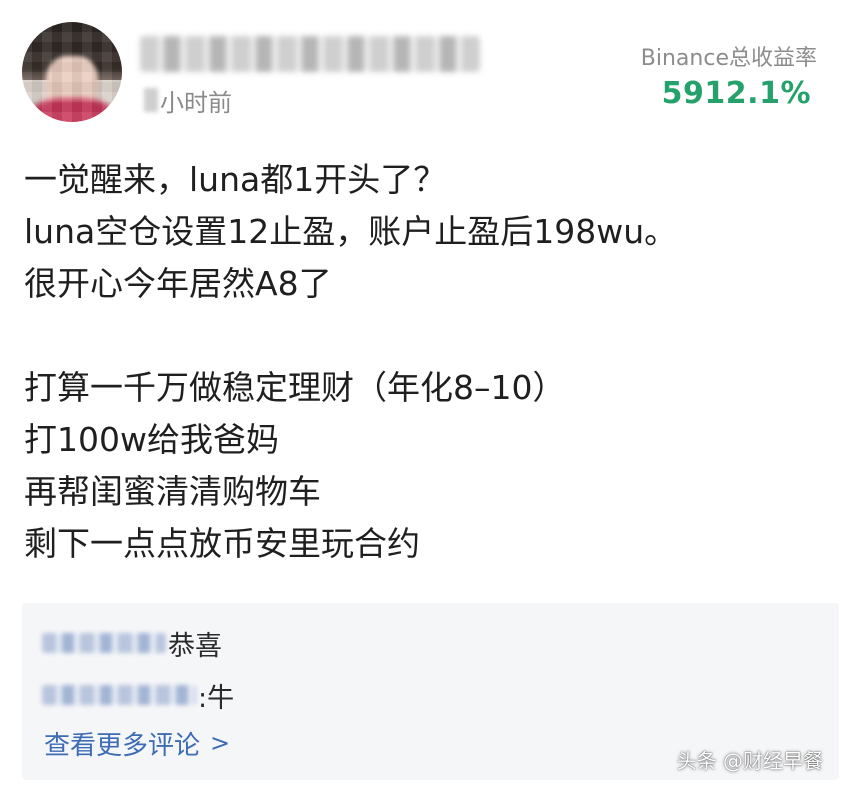  I want to click on username-redacted, so click(310, 54).